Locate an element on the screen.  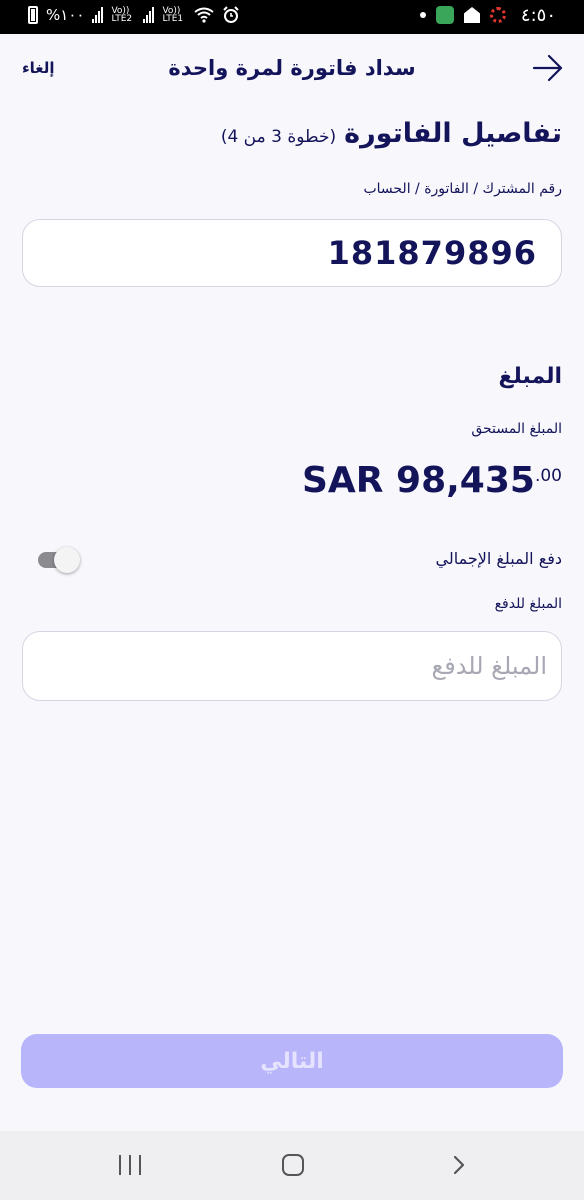
settings-notification-icon is located at coordinates (498, 15).